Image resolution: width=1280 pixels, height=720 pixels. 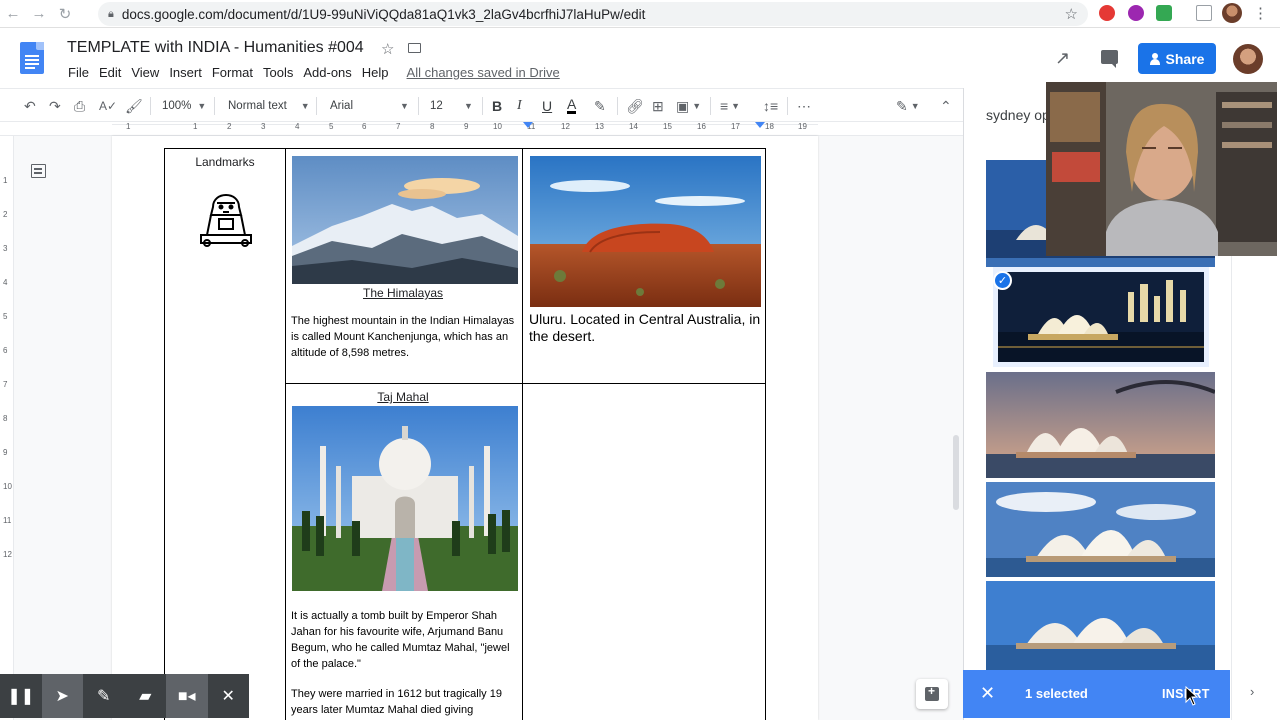 What do you see at coordinates (483, 72) in the screenshot?
I see `save-status-link: All changes saved in Drive` at bounding box center [483, 72].